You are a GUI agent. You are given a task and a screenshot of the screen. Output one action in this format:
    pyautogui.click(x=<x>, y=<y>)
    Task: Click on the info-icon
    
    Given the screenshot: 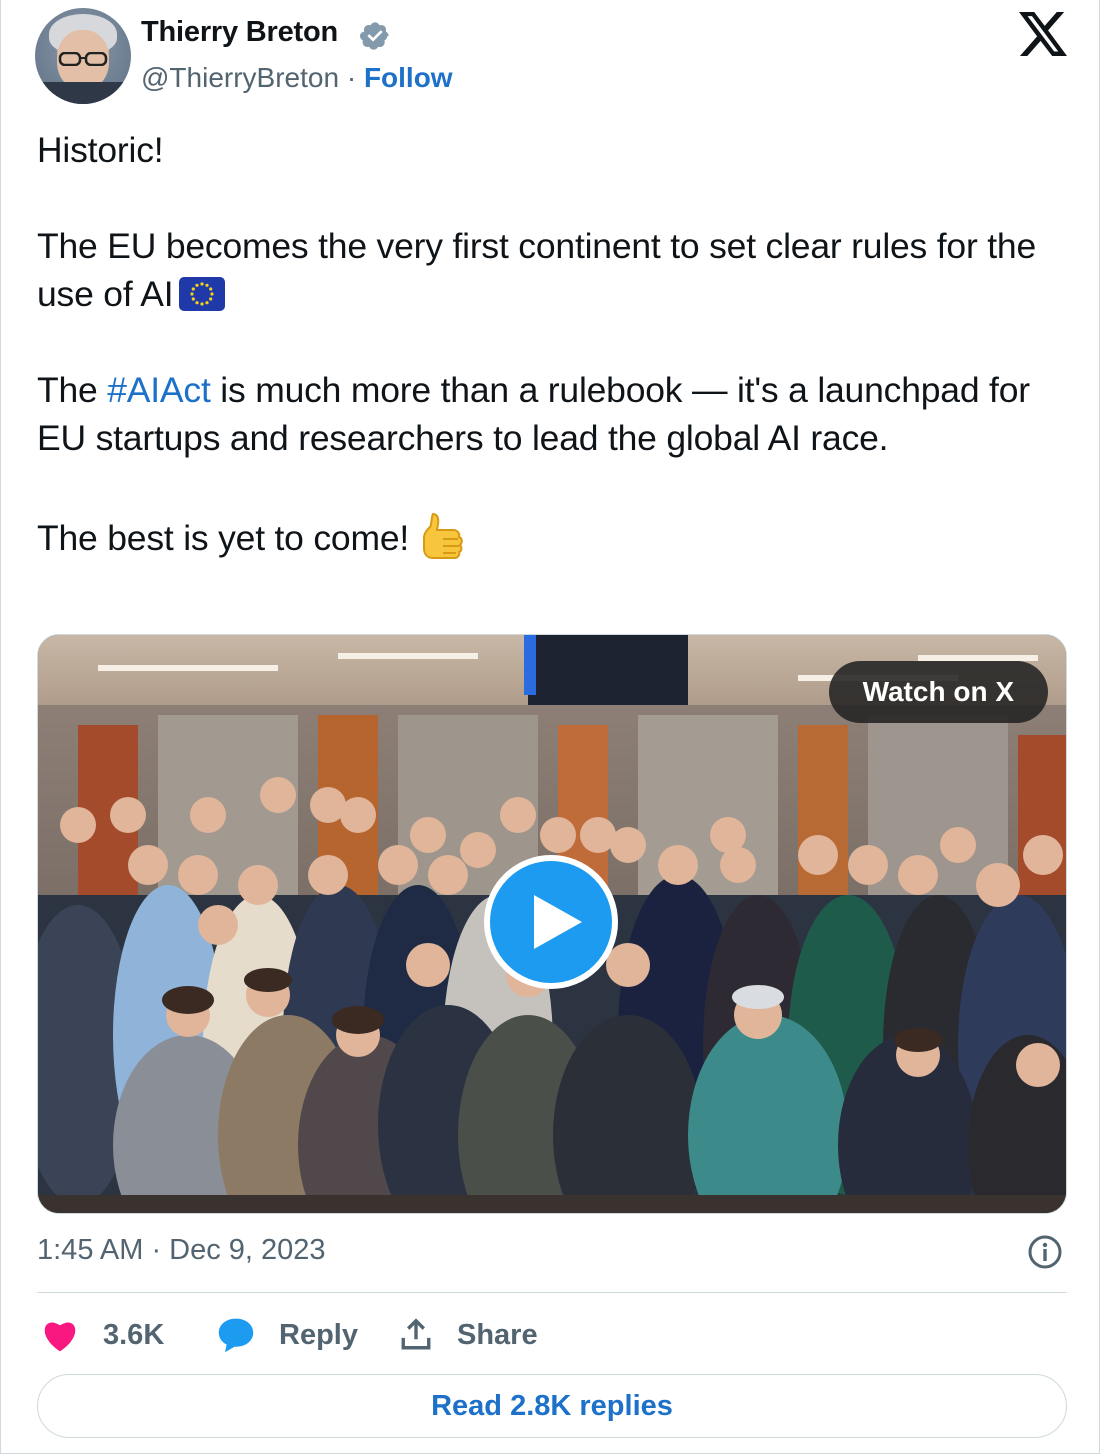 What is the action you would take?
    pyautogui.click(x=1045, y=1252)
    